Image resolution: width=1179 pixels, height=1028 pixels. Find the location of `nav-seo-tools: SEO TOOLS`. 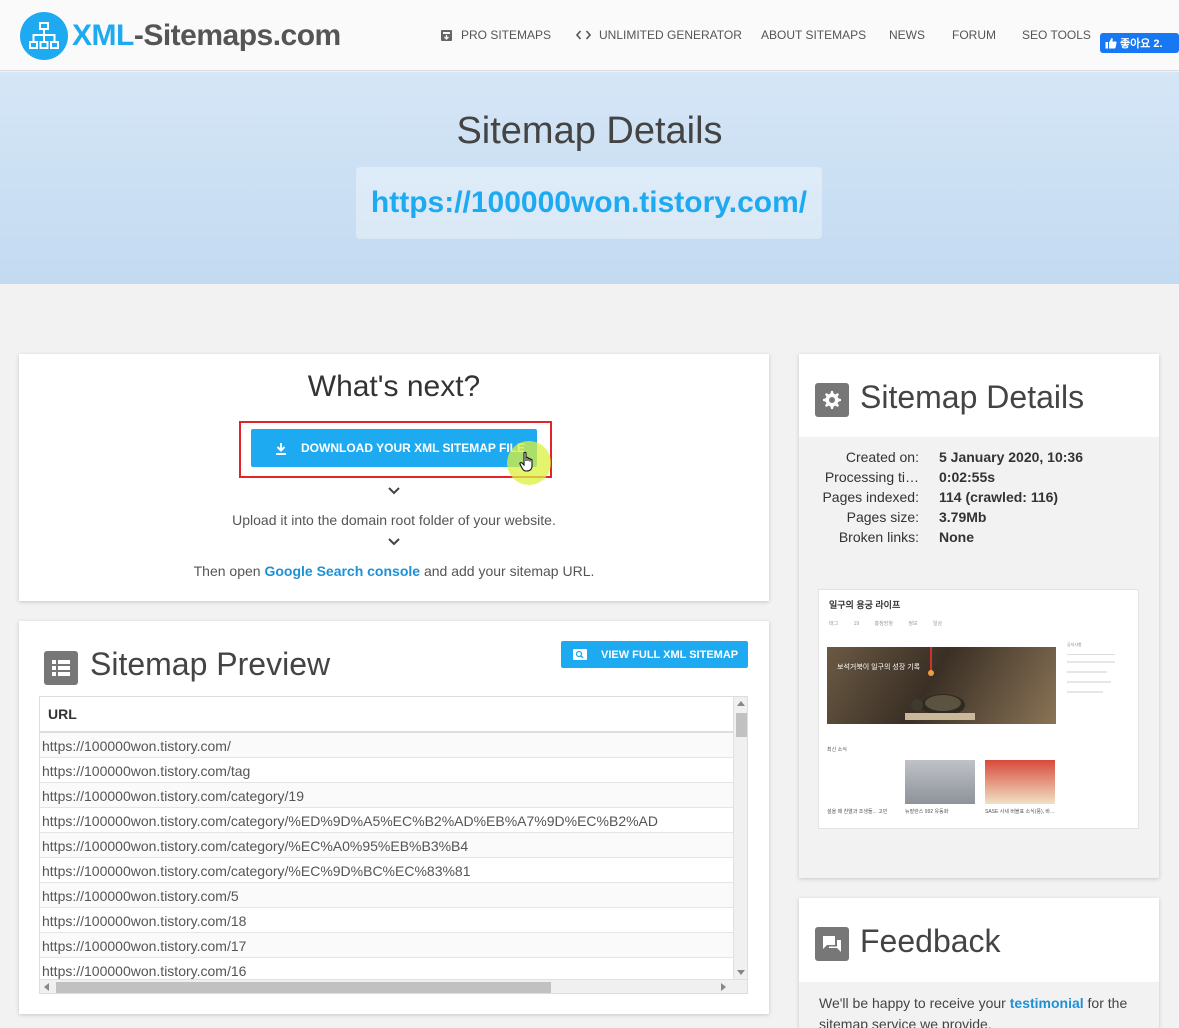

nav-seo-tools: SEO TOOLS is located at coordinates (1056, 35).